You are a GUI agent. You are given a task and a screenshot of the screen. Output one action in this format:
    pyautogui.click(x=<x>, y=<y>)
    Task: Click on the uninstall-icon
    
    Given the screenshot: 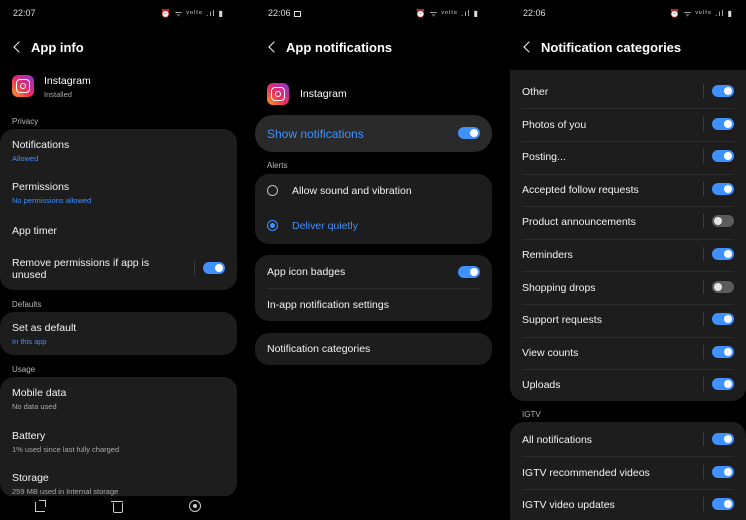 What is the action you would take?
    pyautogui.click(x=117, y=506)
    